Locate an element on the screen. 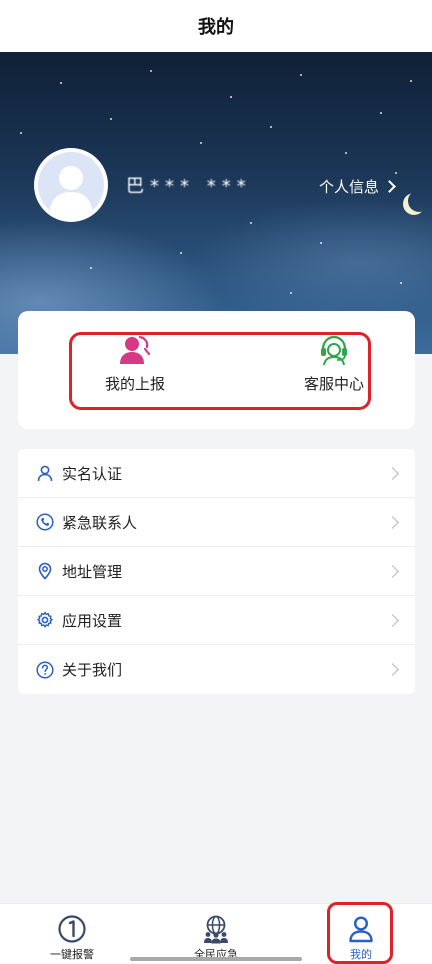 The image size is (432, 964). my-reports-button: 我的上报 is located at coordinates (135, 363).